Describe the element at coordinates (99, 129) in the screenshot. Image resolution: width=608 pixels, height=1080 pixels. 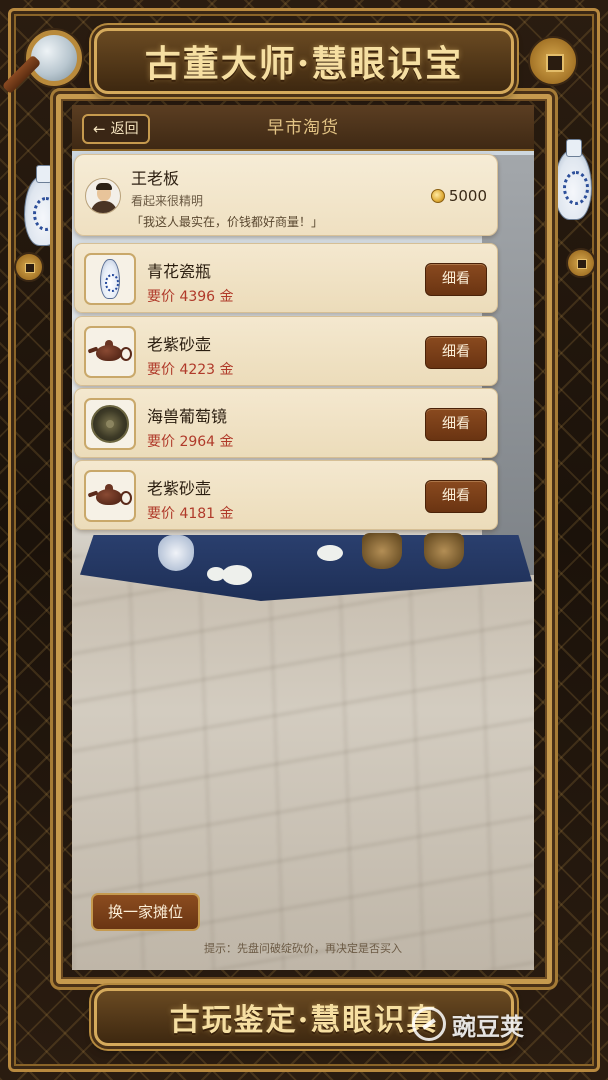
I see `arrow-left-icon: ←` at that location.